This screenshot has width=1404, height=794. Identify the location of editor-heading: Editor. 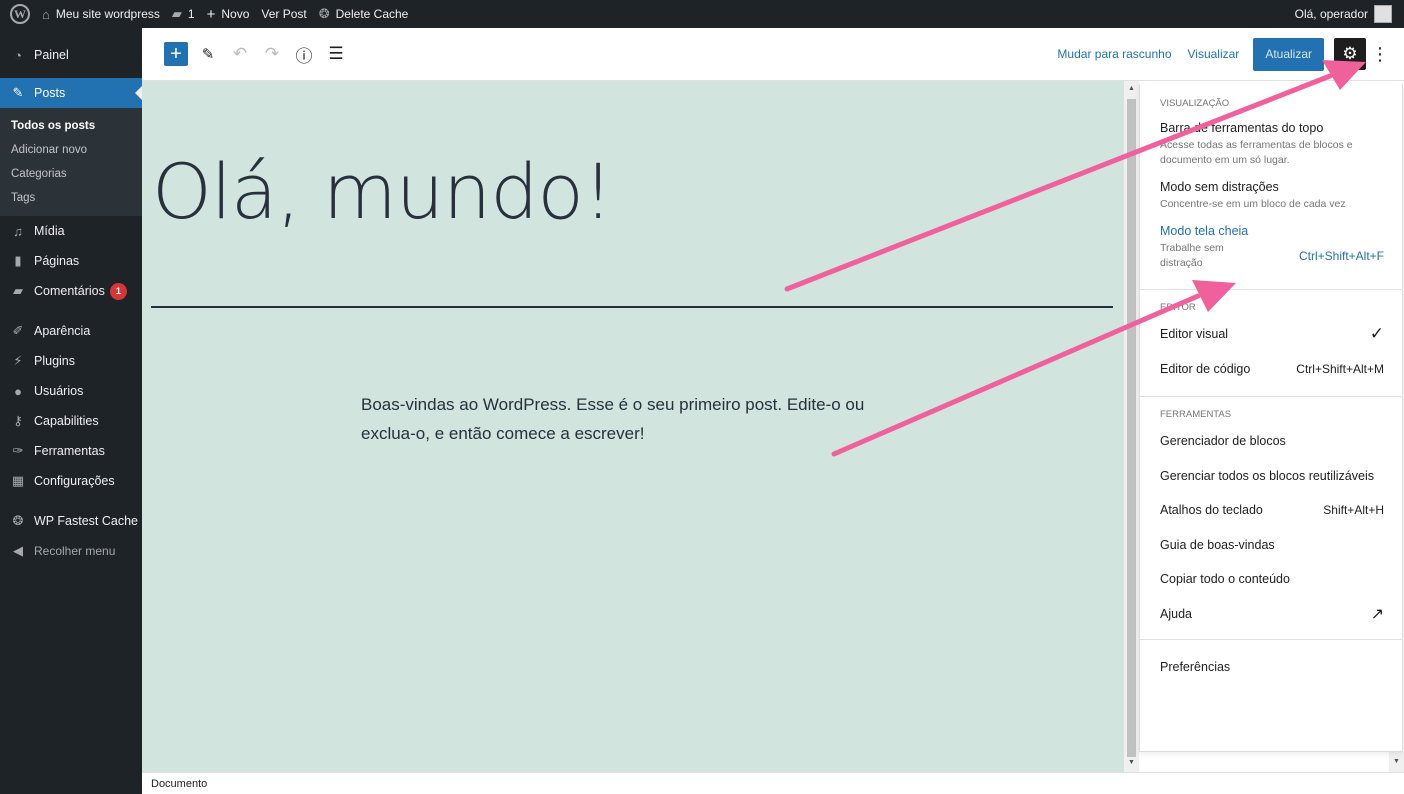
(1178, 307).